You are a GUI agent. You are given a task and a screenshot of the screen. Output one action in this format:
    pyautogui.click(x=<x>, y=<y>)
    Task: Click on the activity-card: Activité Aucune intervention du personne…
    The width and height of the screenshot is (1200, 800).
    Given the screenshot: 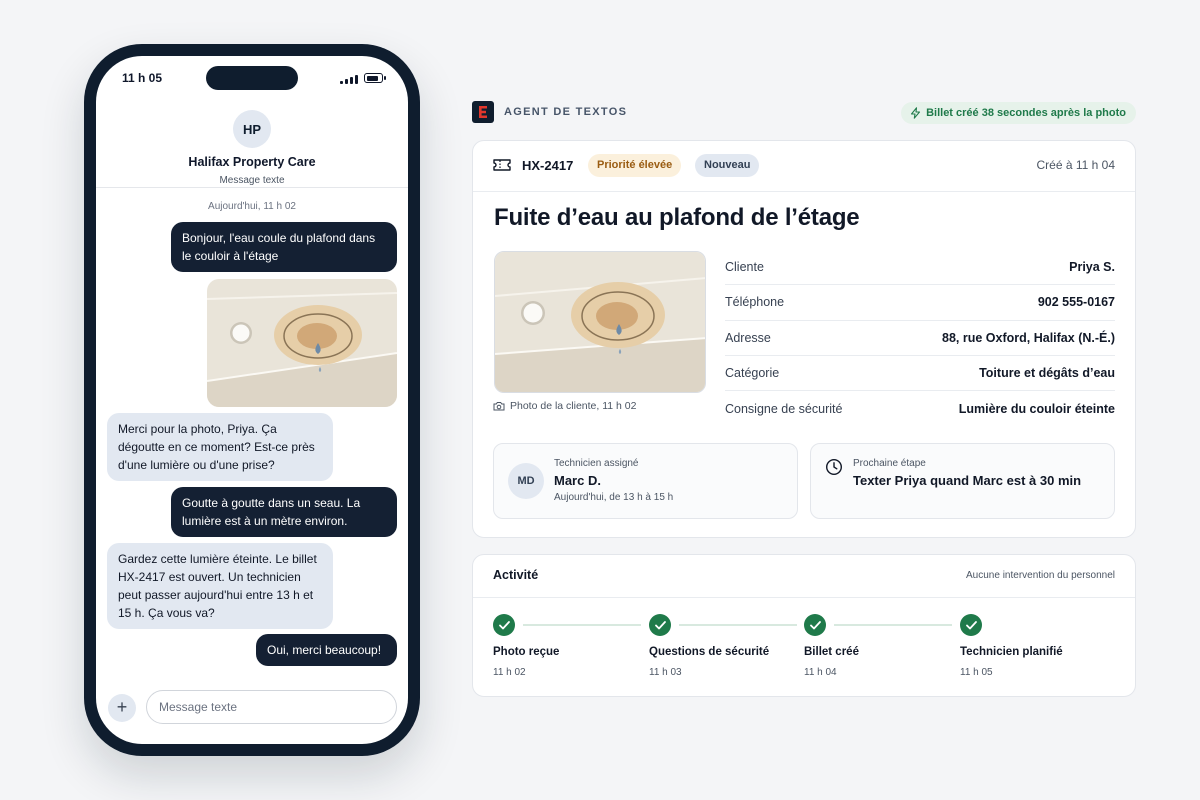 What is the action you would take?
    pyautogui.click(x=804, y=625)
    